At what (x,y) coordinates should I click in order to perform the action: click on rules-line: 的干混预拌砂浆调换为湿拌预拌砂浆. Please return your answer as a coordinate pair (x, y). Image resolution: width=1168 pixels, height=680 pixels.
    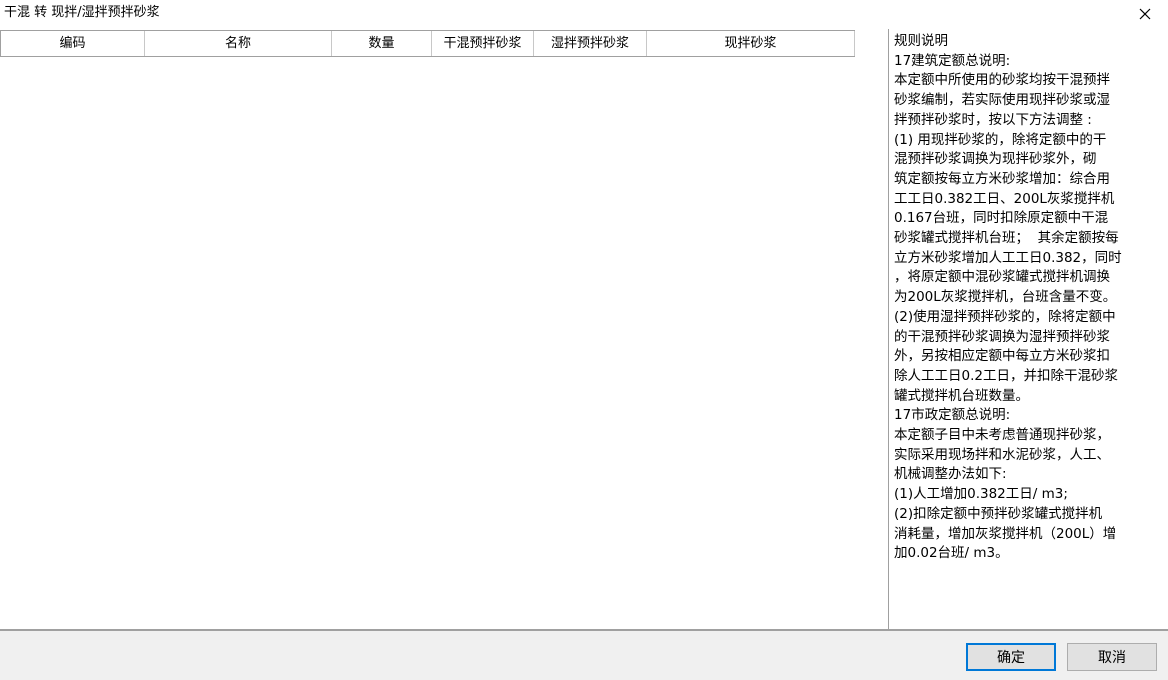
    Looking at the image, I should click on (1002, 336).